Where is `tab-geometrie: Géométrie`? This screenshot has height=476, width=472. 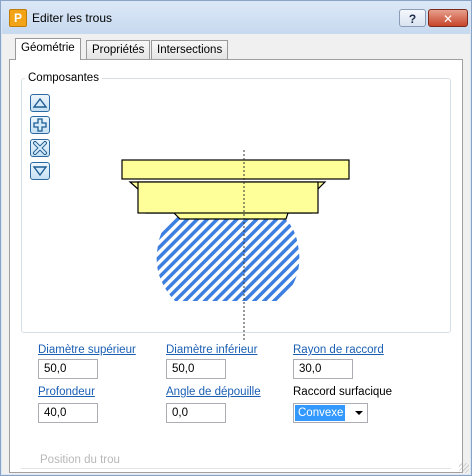
tab-geometrie: Géométrie is located at coordinates (48, 49).